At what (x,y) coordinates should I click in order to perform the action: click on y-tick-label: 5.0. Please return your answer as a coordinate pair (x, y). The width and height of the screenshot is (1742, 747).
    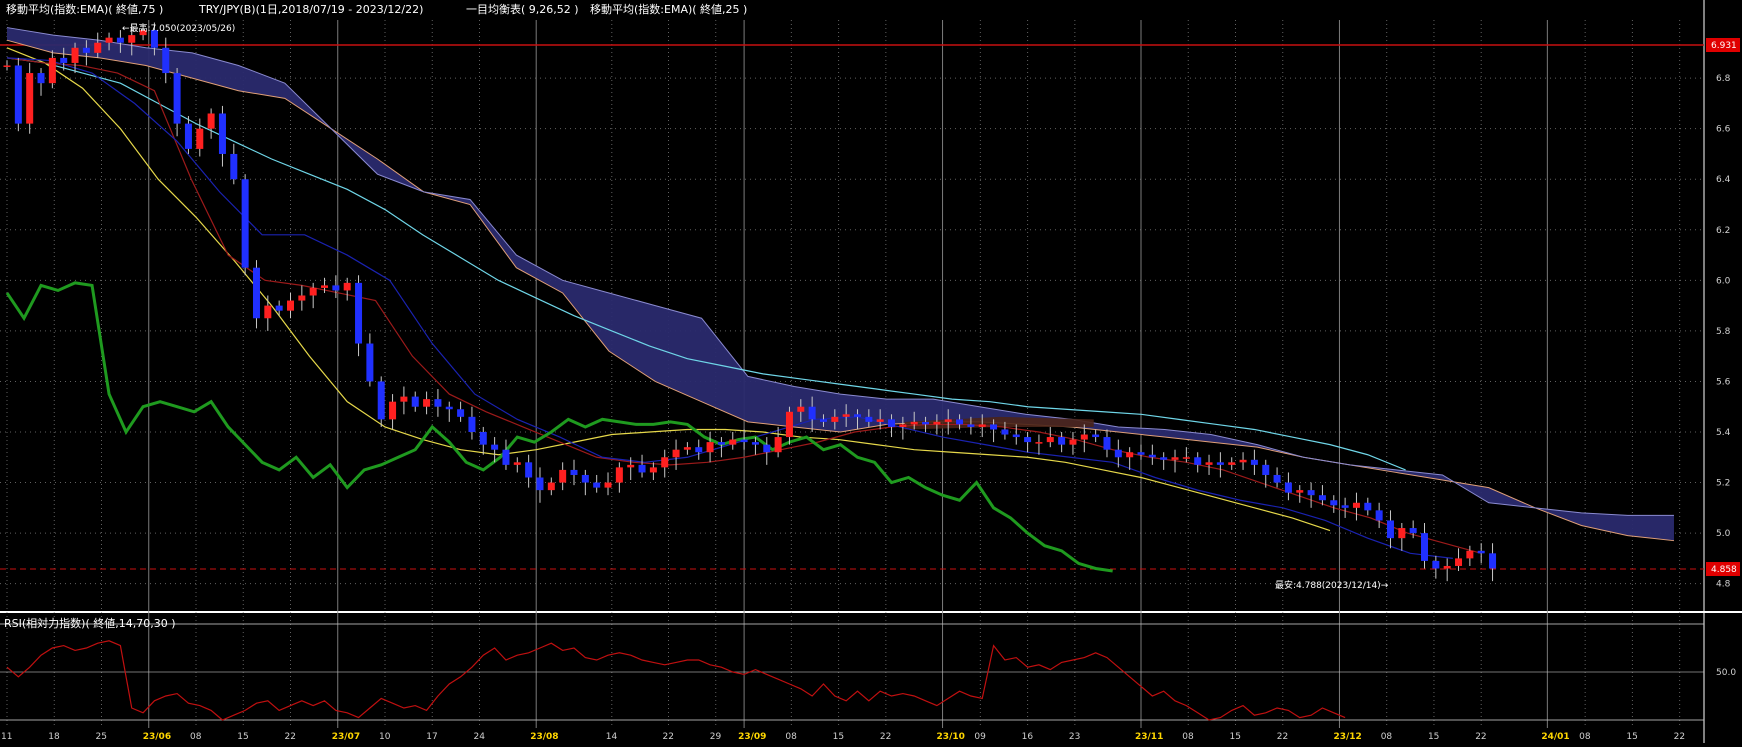
    Looking at the image, I should click on (1723, 534).